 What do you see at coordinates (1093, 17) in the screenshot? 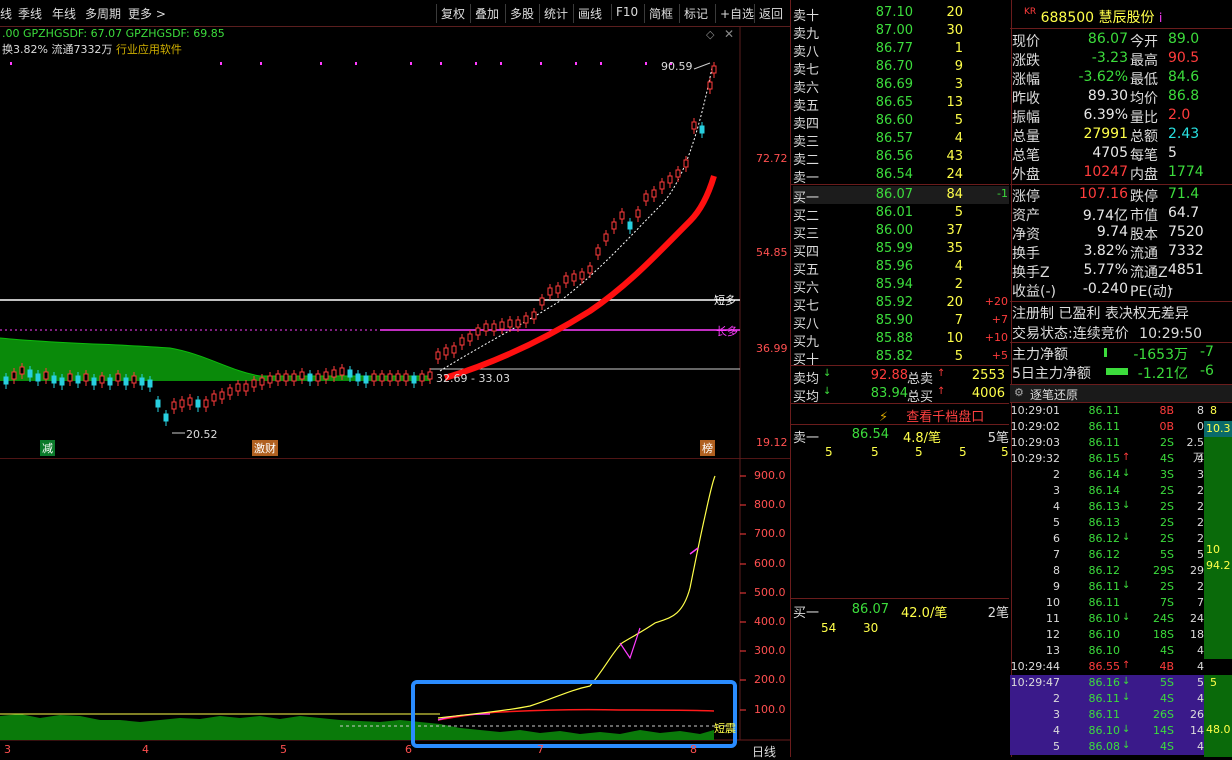
I see `stock-header: KR 688500 慧辰股份 i` at bounding box center [1093, 17].